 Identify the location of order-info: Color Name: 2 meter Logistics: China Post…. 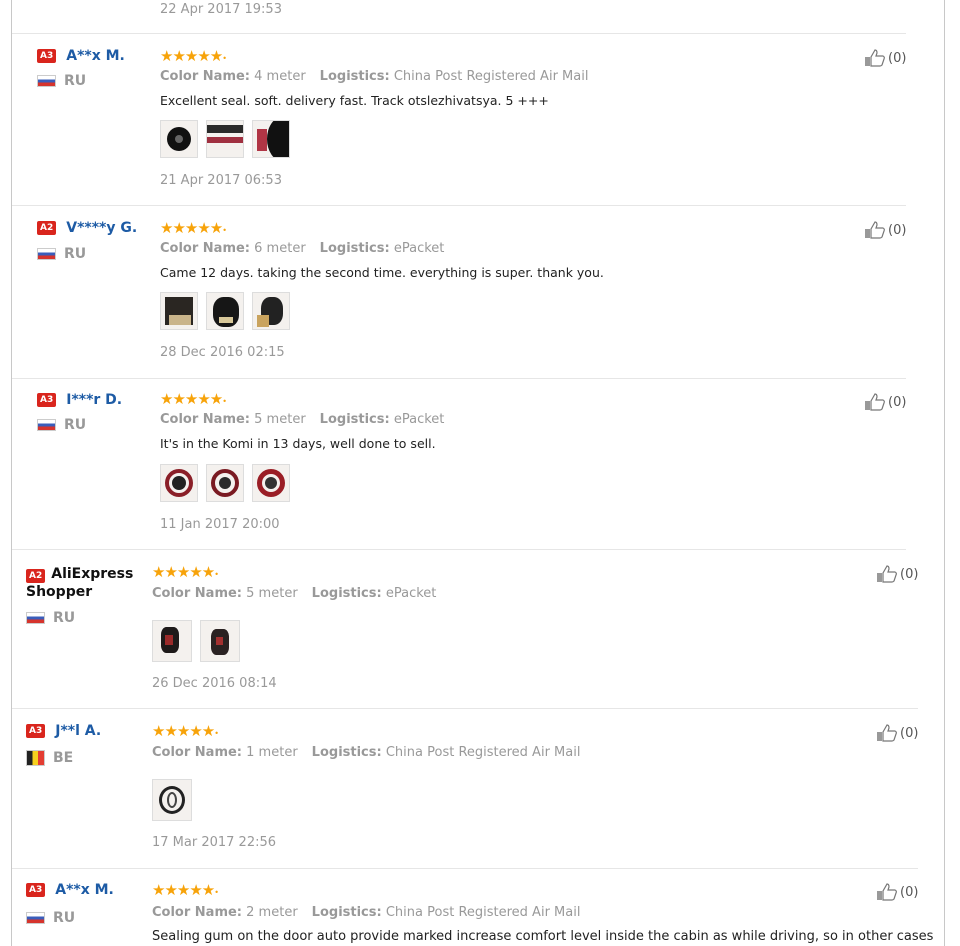
(366, 912).